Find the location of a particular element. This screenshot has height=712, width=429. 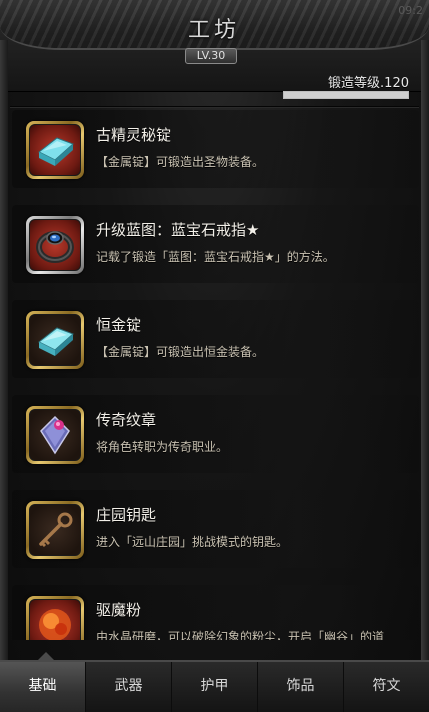

tab-weapon: 武器 is located at coordinates (129, 687).